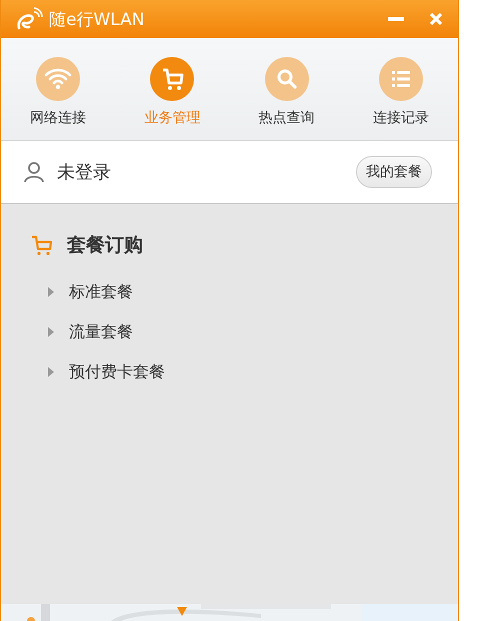 This screenshot has height=621, width=485. I want to click on plan-item: 预付费卡套餐, so click(98, 372).